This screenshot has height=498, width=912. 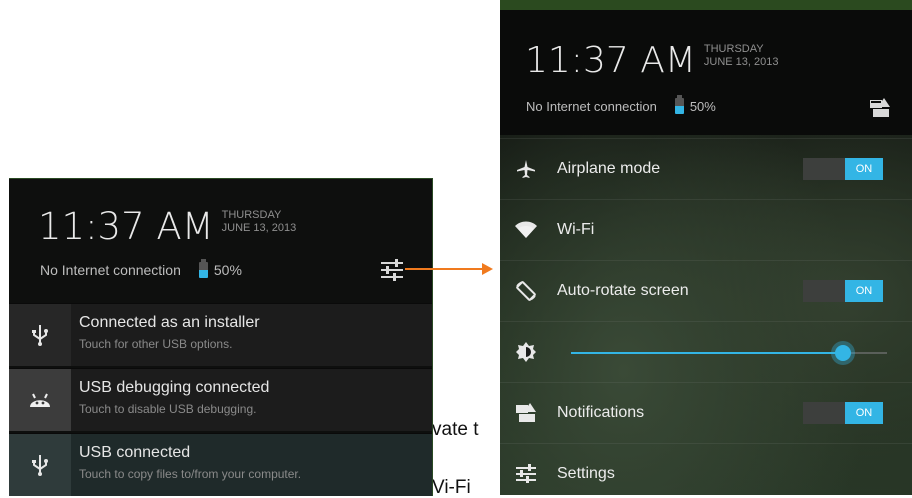 I want to click on android-icon, so click(x=40, y=400).